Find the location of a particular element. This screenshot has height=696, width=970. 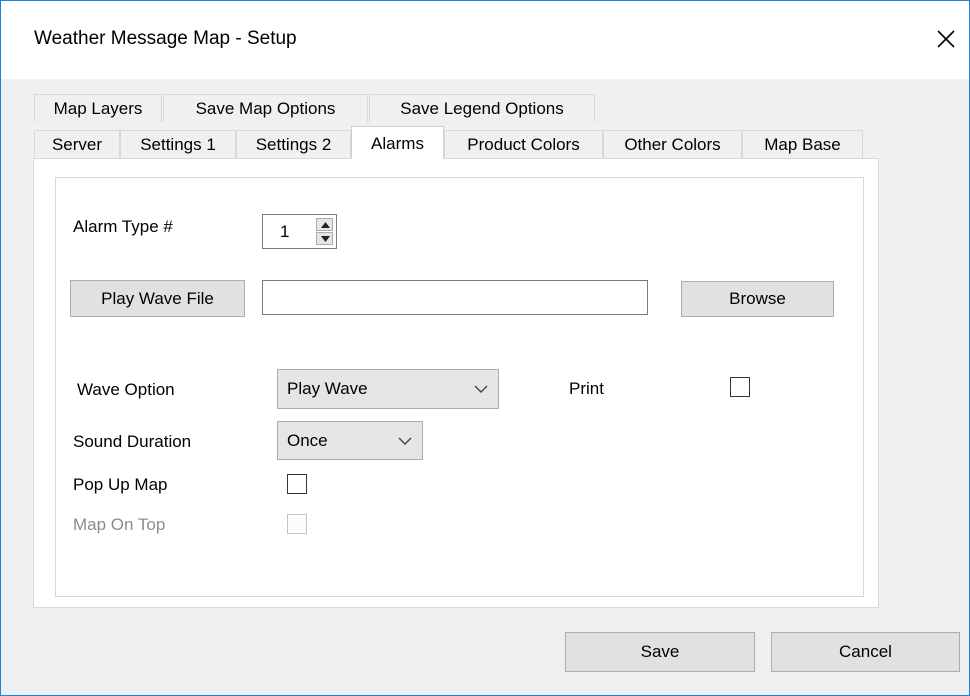

close-icon is located at coordinates (946, 39).